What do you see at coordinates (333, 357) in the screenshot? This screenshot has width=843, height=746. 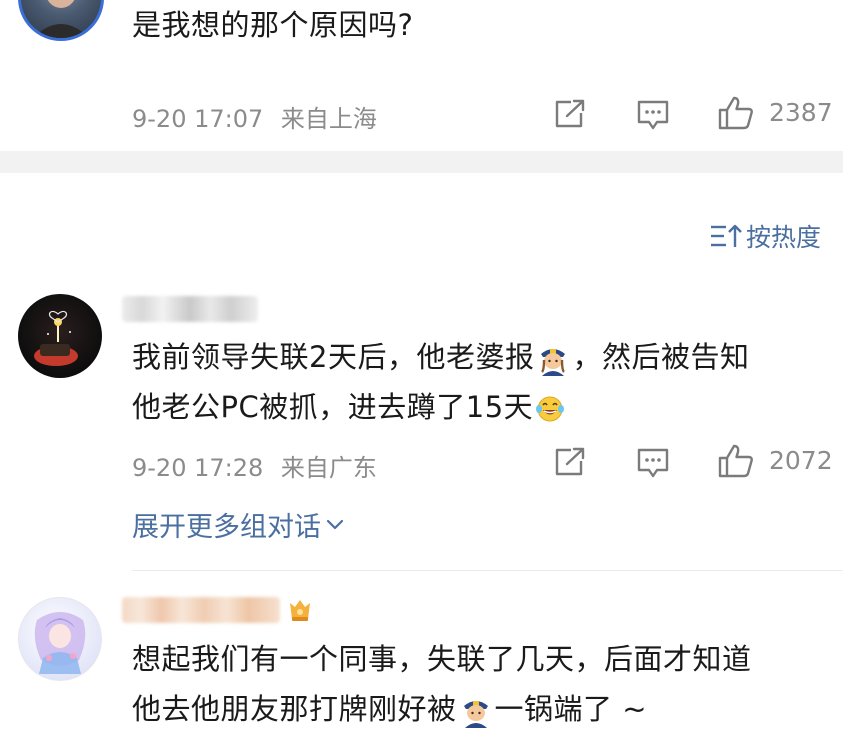 I see `comment-text-part: 我前领导失联2天后，他老婆报` at bounding box center [333, 357].